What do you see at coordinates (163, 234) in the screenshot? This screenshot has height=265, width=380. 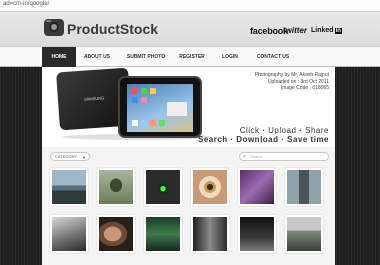 I see `thumbnail-forest` at bounding box center [163, 234].